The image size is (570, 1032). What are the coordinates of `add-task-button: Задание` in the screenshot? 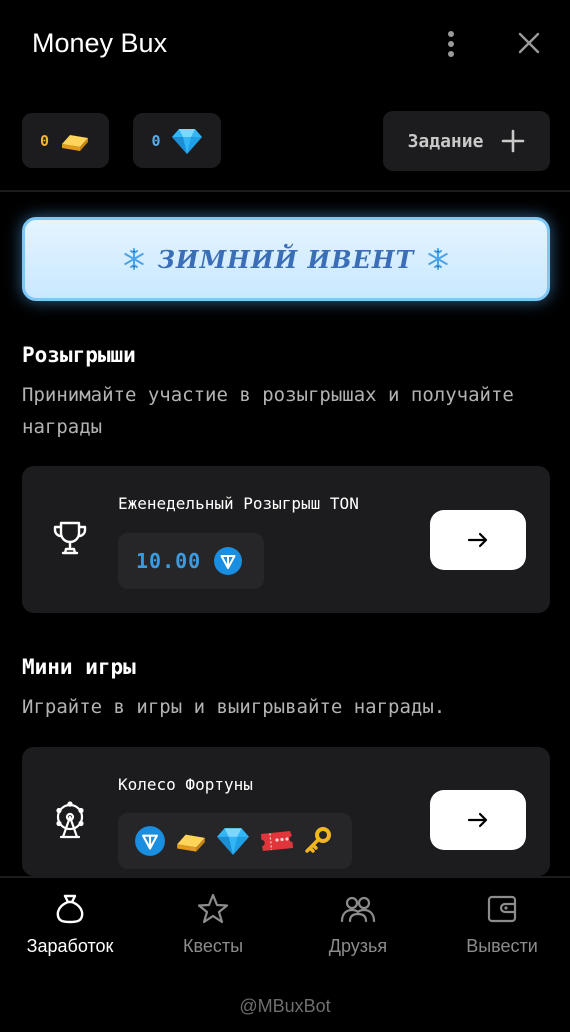 It's located at (466, 141).